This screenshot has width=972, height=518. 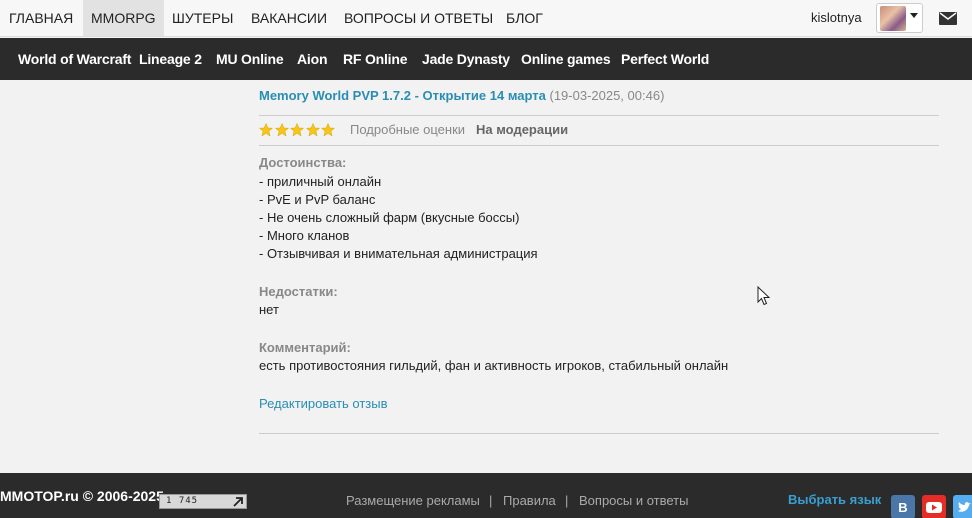 What do you see at coordinates (914, 15) in the screenshot?
I see `caret-down-icon` at bounding box center [914, 15].